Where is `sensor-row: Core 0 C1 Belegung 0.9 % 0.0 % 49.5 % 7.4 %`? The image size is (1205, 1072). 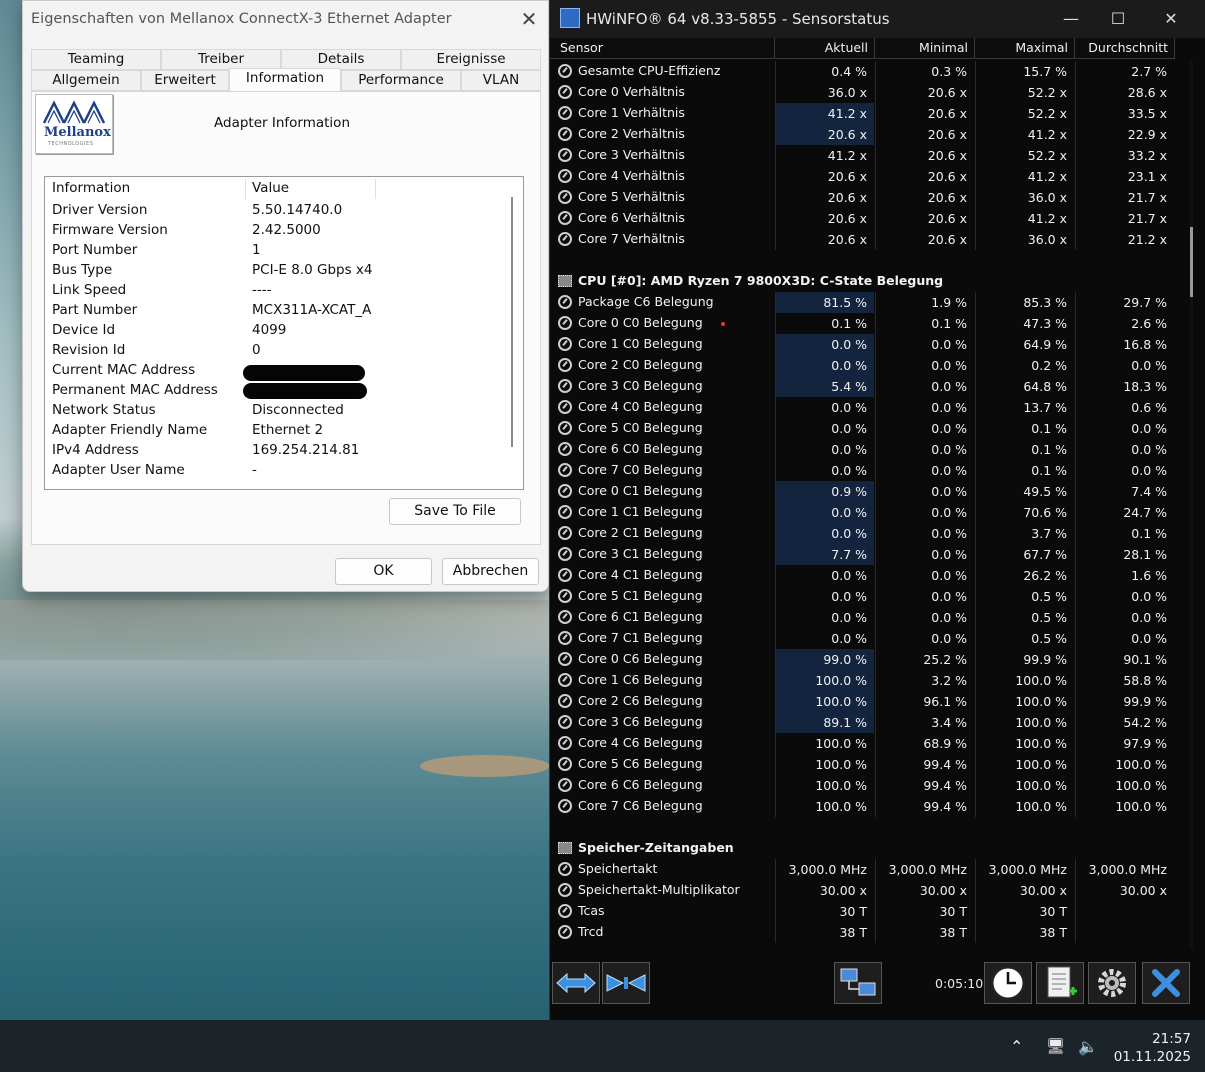 sensor-row: Core 0 C1 Belegung 0.9 % 0.0 % 49.5 % 7.4 % is located at coordinates (862, 491).